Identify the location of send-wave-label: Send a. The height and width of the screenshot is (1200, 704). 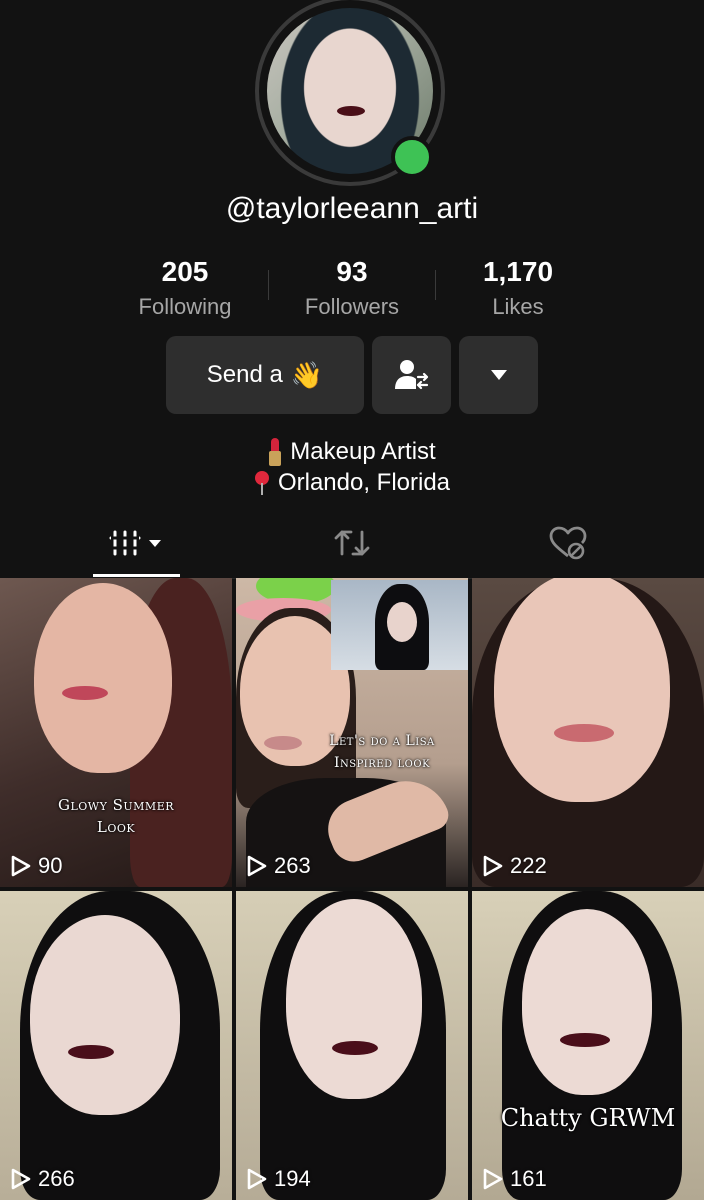
(244, 374).